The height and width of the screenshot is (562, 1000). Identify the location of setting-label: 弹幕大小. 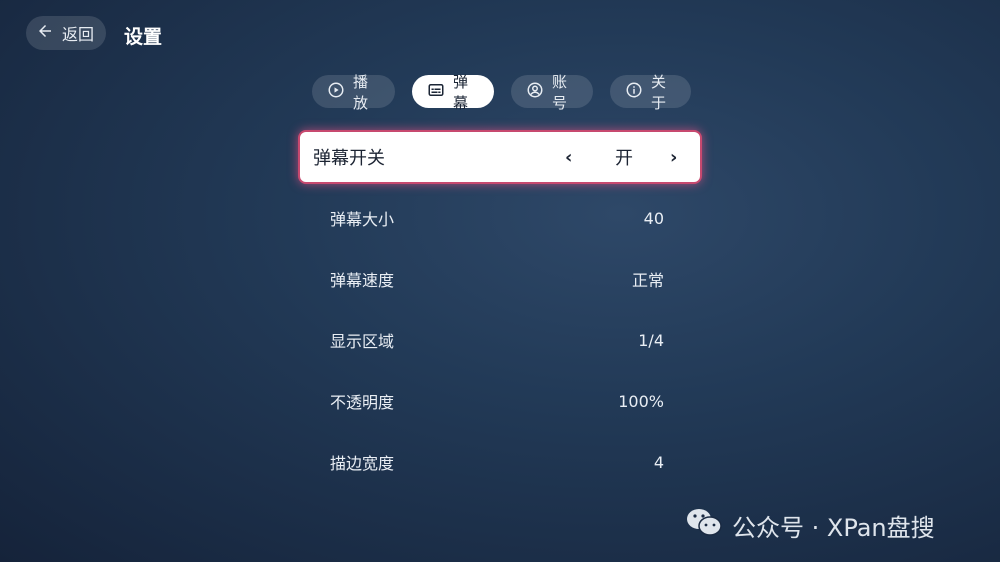
(362, 219).